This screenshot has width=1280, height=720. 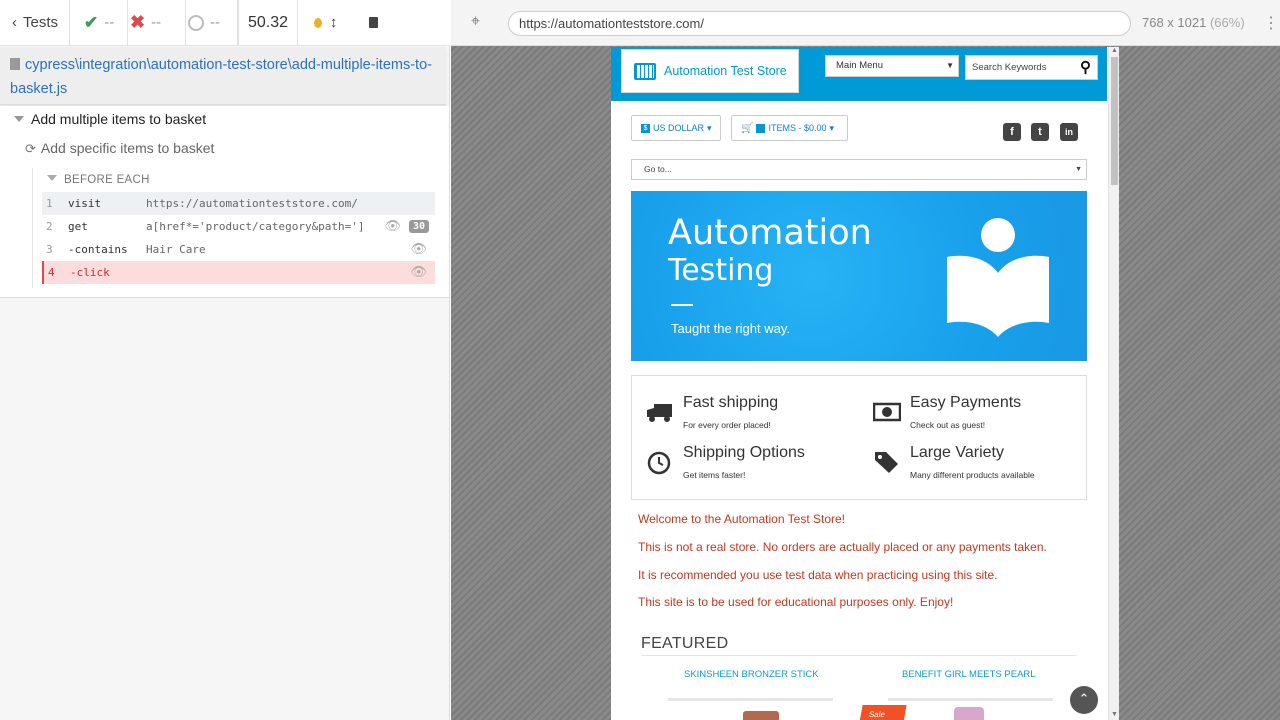 What do you see at coordinates (418, 226) in the screenshot?
I see `element-count-badge: 30` at bounding box center [418, 226].